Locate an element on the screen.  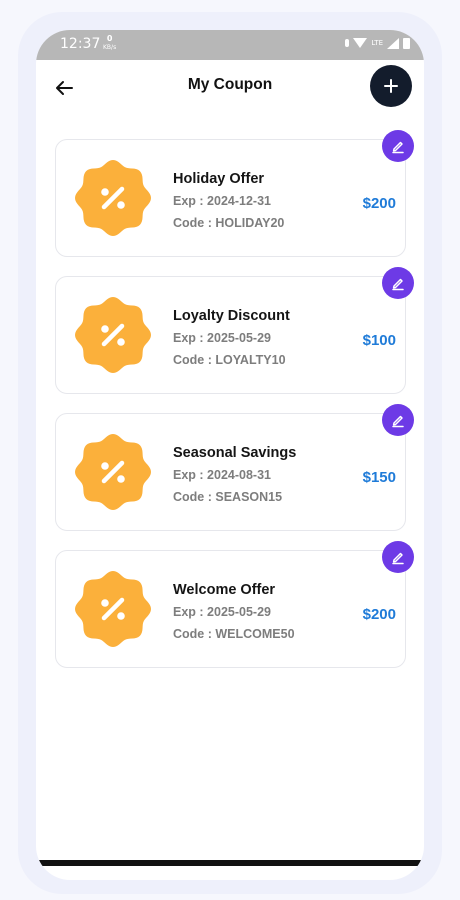
expiry-date: 2024-08-31 is located at coordinates (239, 475).